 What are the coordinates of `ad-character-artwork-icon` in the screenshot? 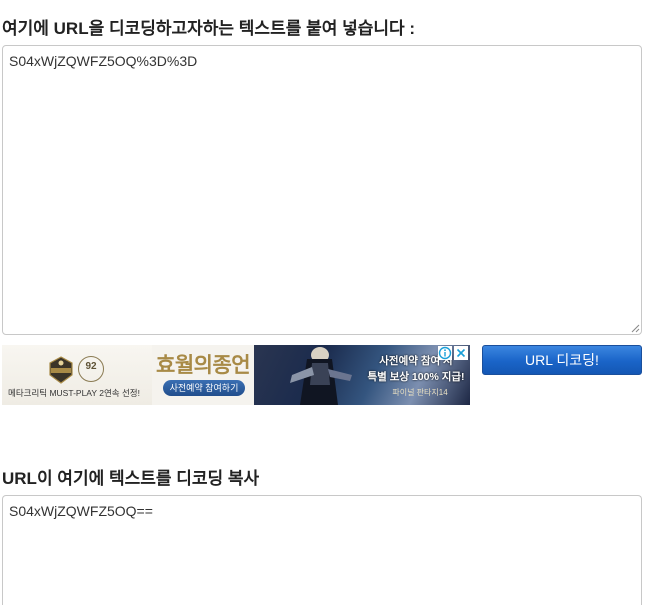 It's located at (321, 376).